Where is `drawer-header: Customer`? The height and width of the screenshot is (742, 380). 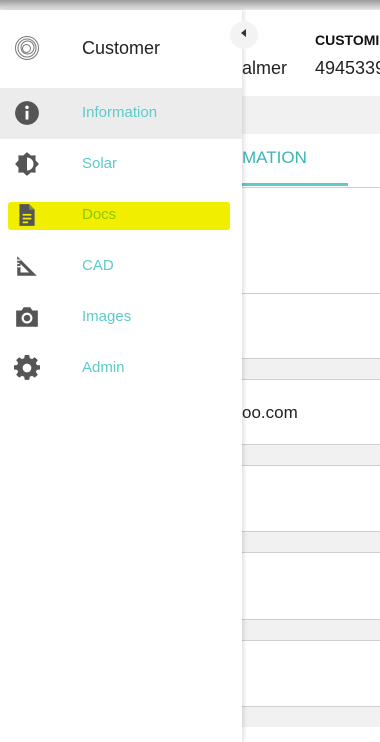
drawer-header: Customer is located at coordinates (121, 49).